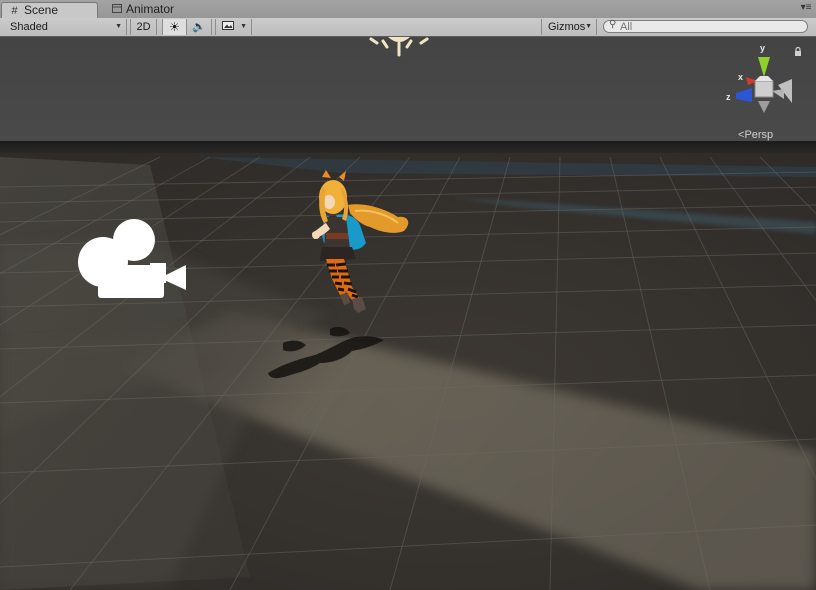 The height and width of the screenshot is (590, 816). What do you see at coordinates (228, 27) in the screenshot?
I see `image-icon` at bounding box center [228, 27].